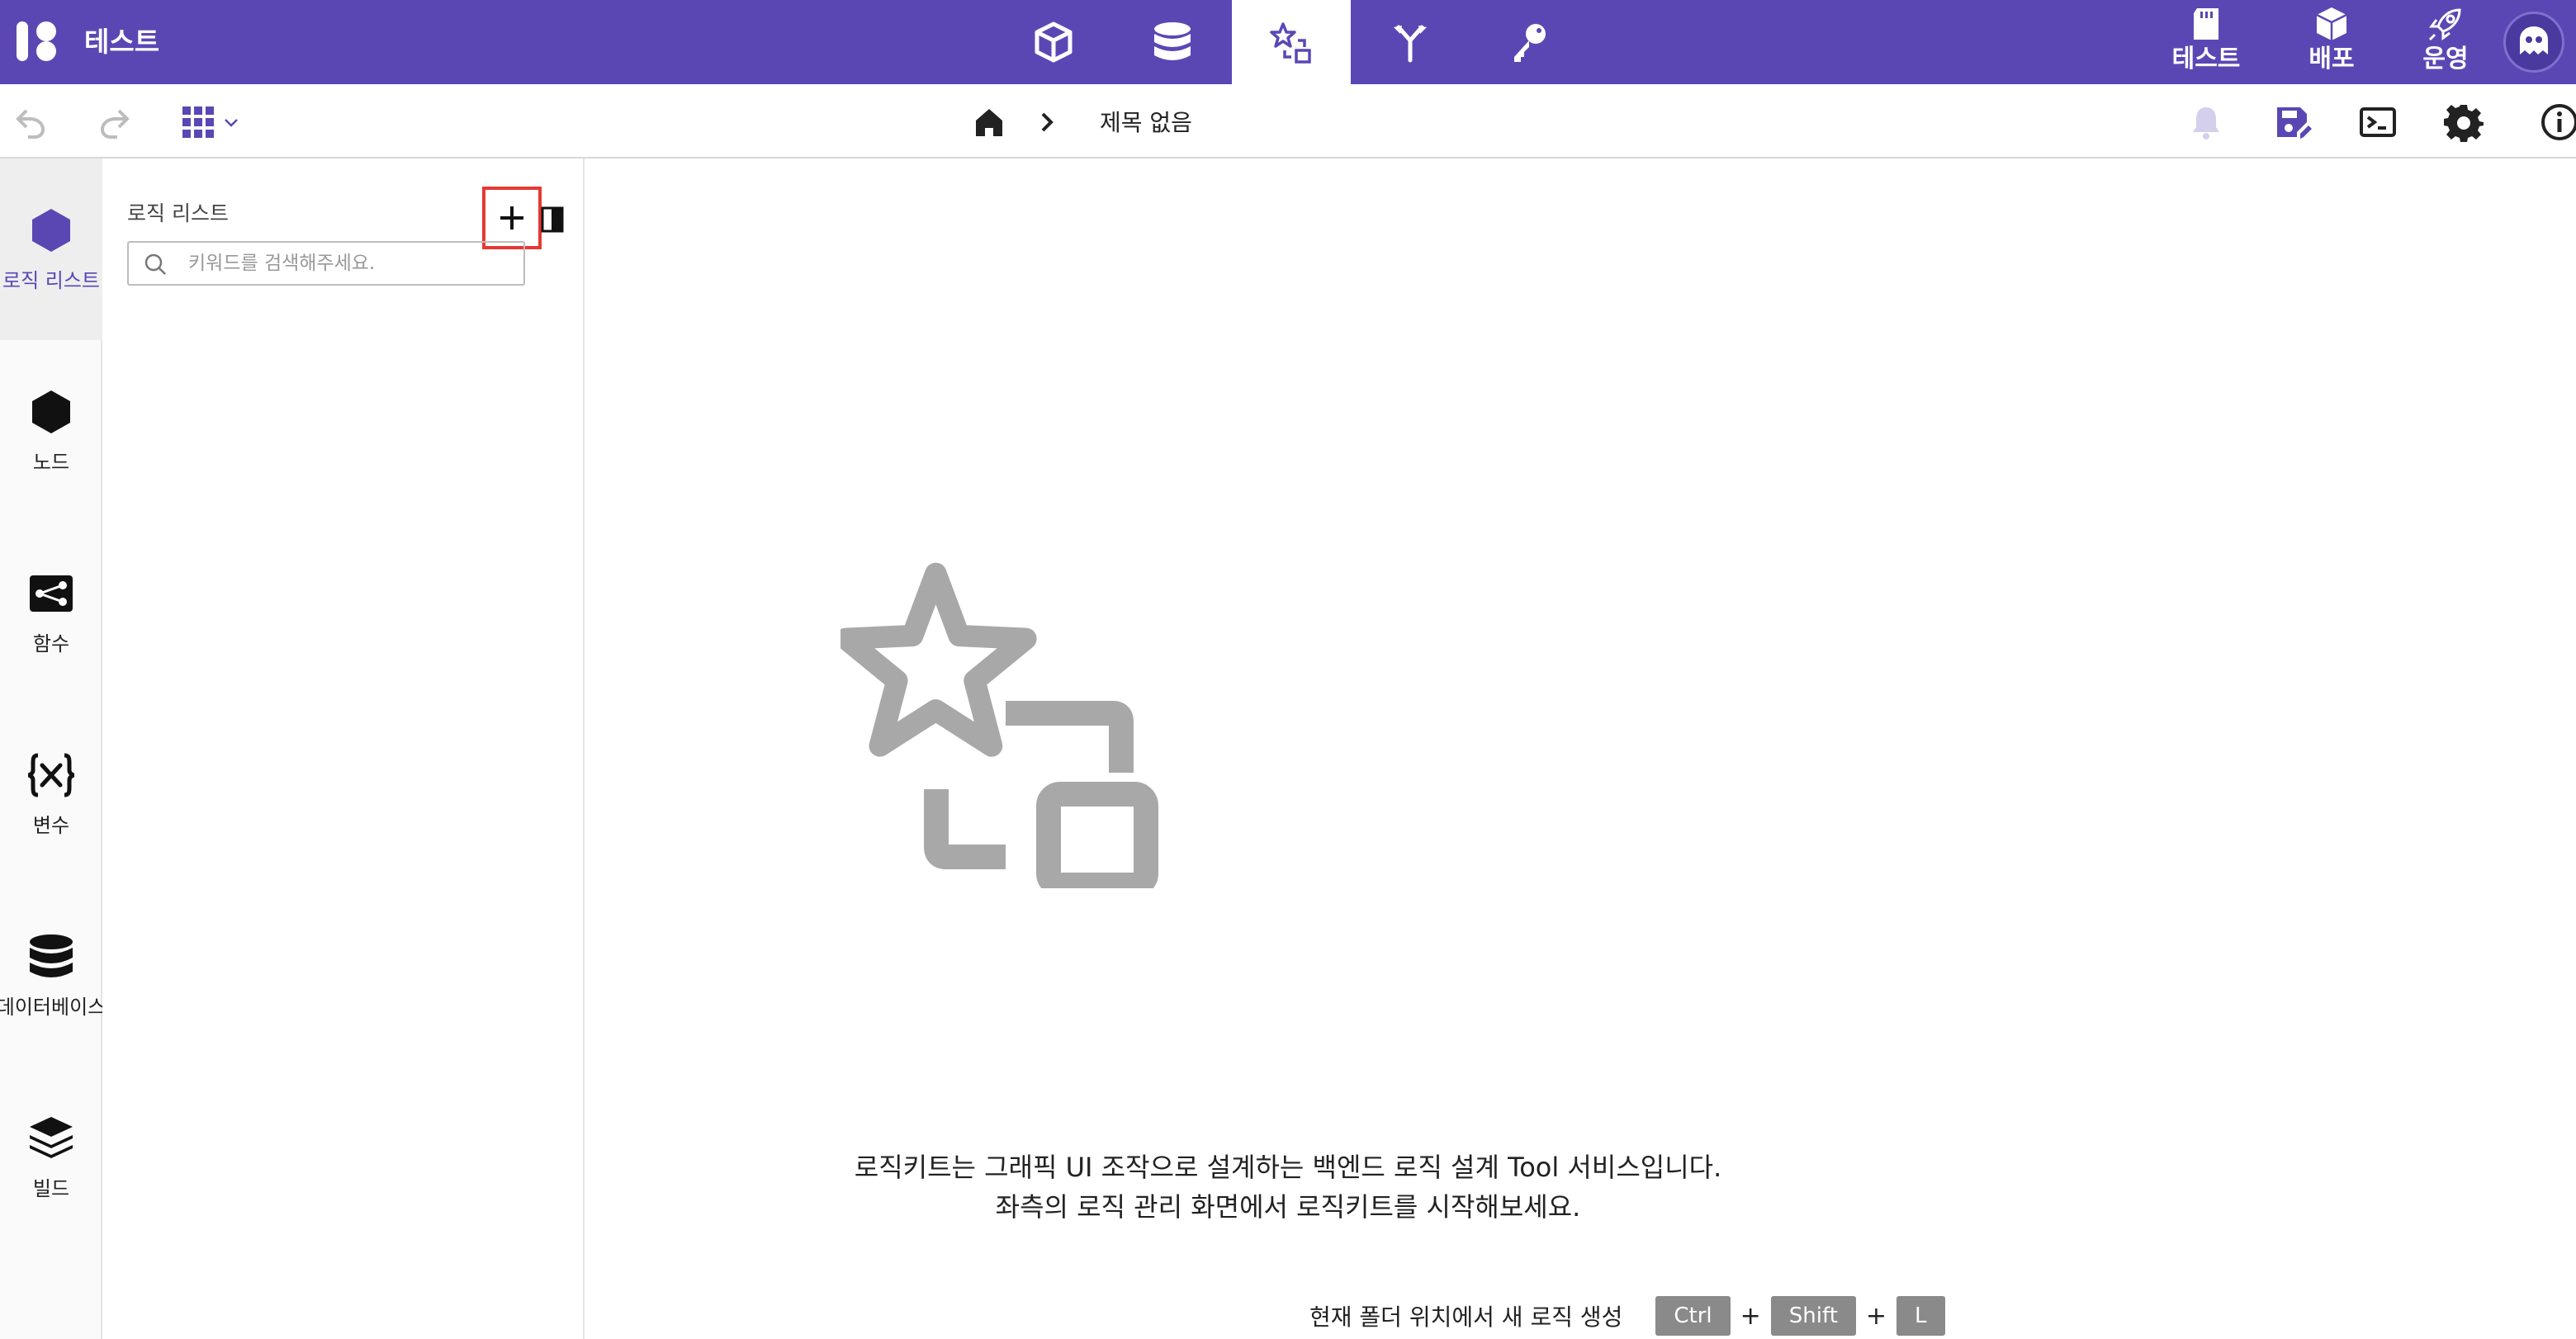 Image resolution: width=2576 pixels, height=1339 pixels. I want to click on undo-icon, so click(30, 124).